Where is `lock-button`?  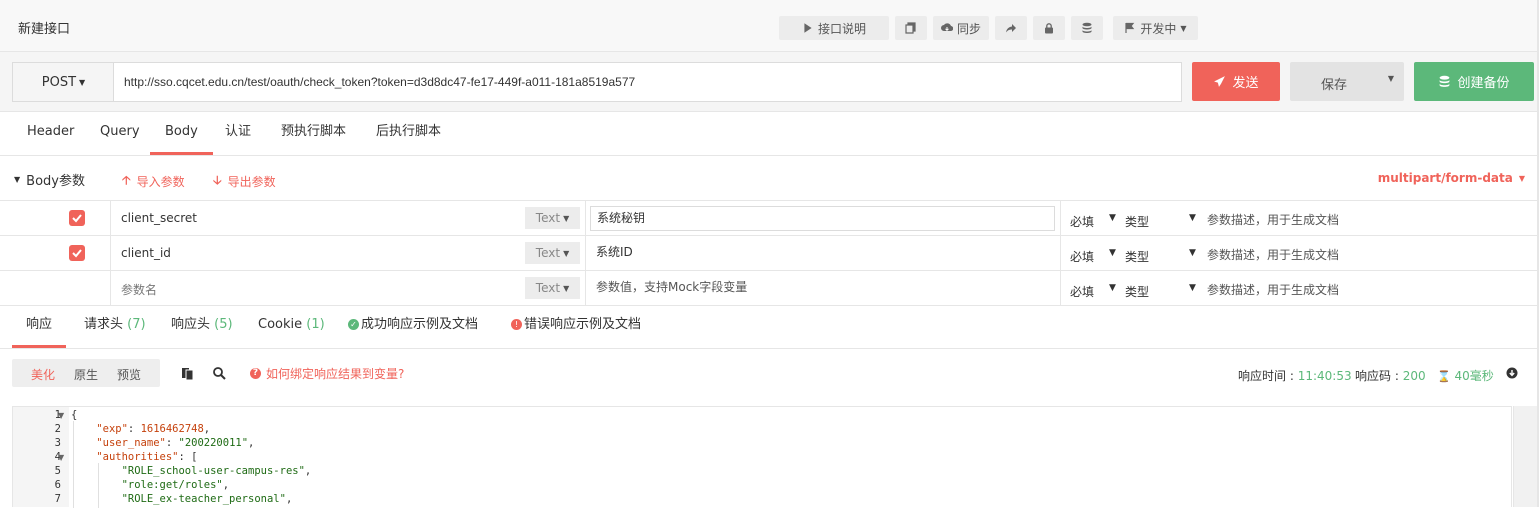 lock-button is located at coordinates (1049, 28).